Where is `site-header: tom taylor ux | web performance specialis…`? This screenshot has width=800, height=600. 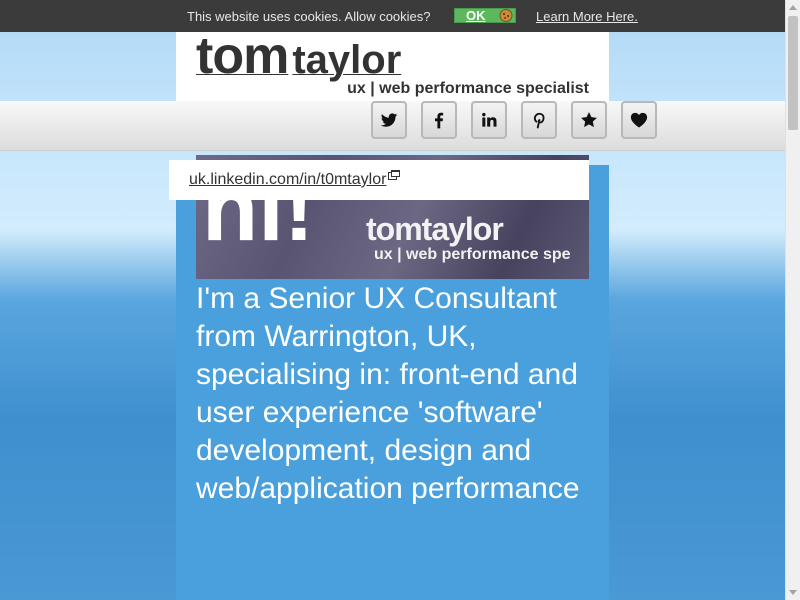 site-header: tom taylor ux | web performance specialis… is located at coordinates (392, 64).